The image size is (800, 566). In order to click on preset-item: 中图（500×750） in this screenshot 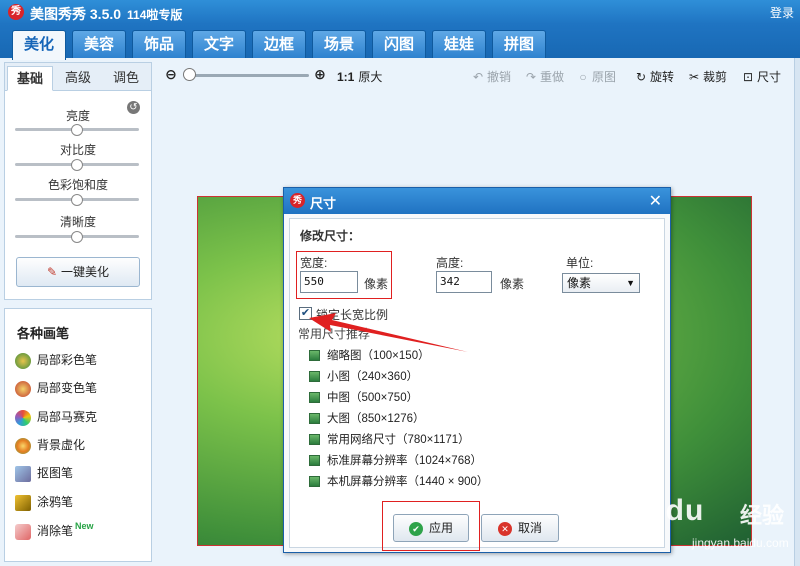, I will do `click(363, 397)`.